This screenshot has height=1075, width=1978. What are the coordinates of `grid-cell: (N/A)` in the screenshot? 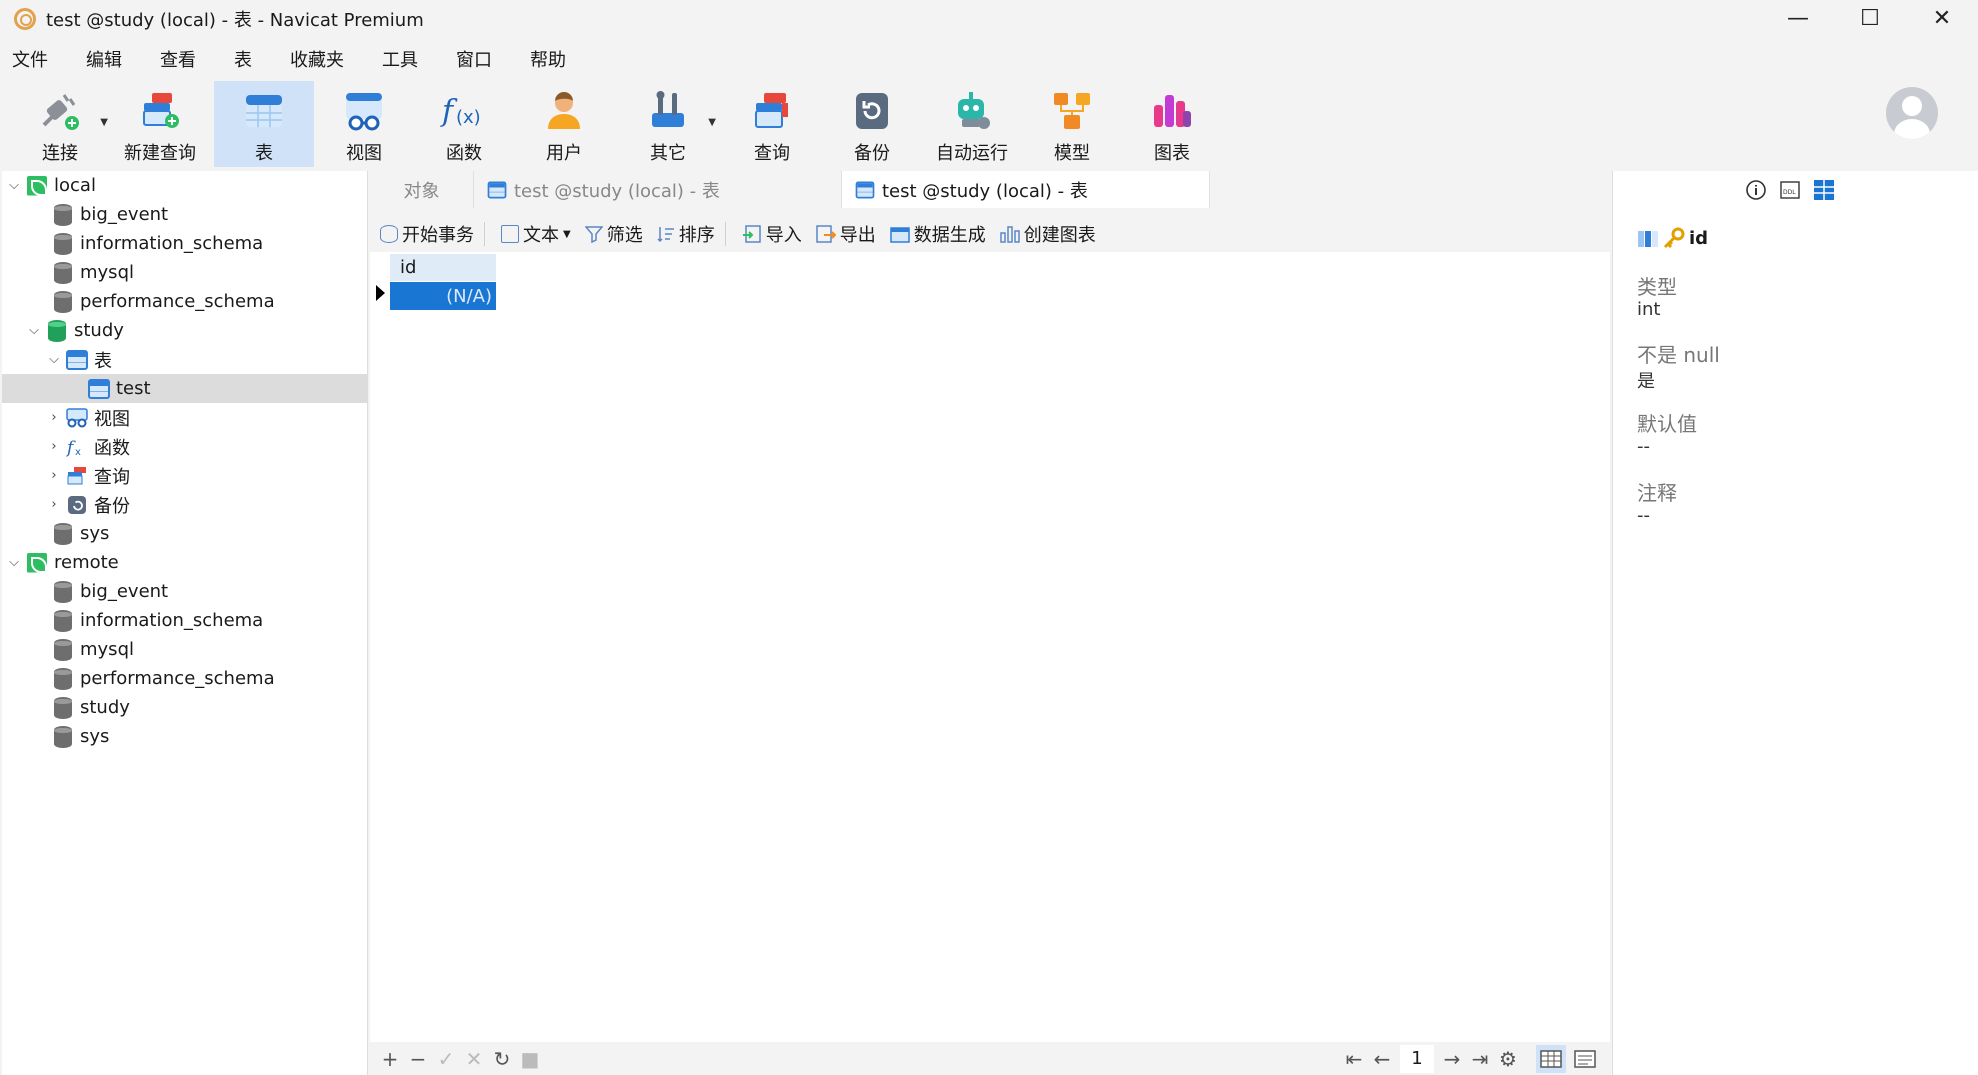 It's located at (443, 296).